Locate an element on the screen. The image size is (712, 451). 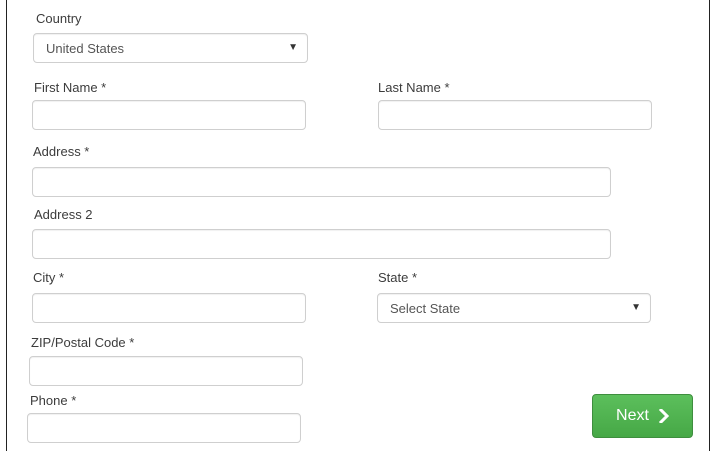
first-name-input is located at coordinates (169, 115).